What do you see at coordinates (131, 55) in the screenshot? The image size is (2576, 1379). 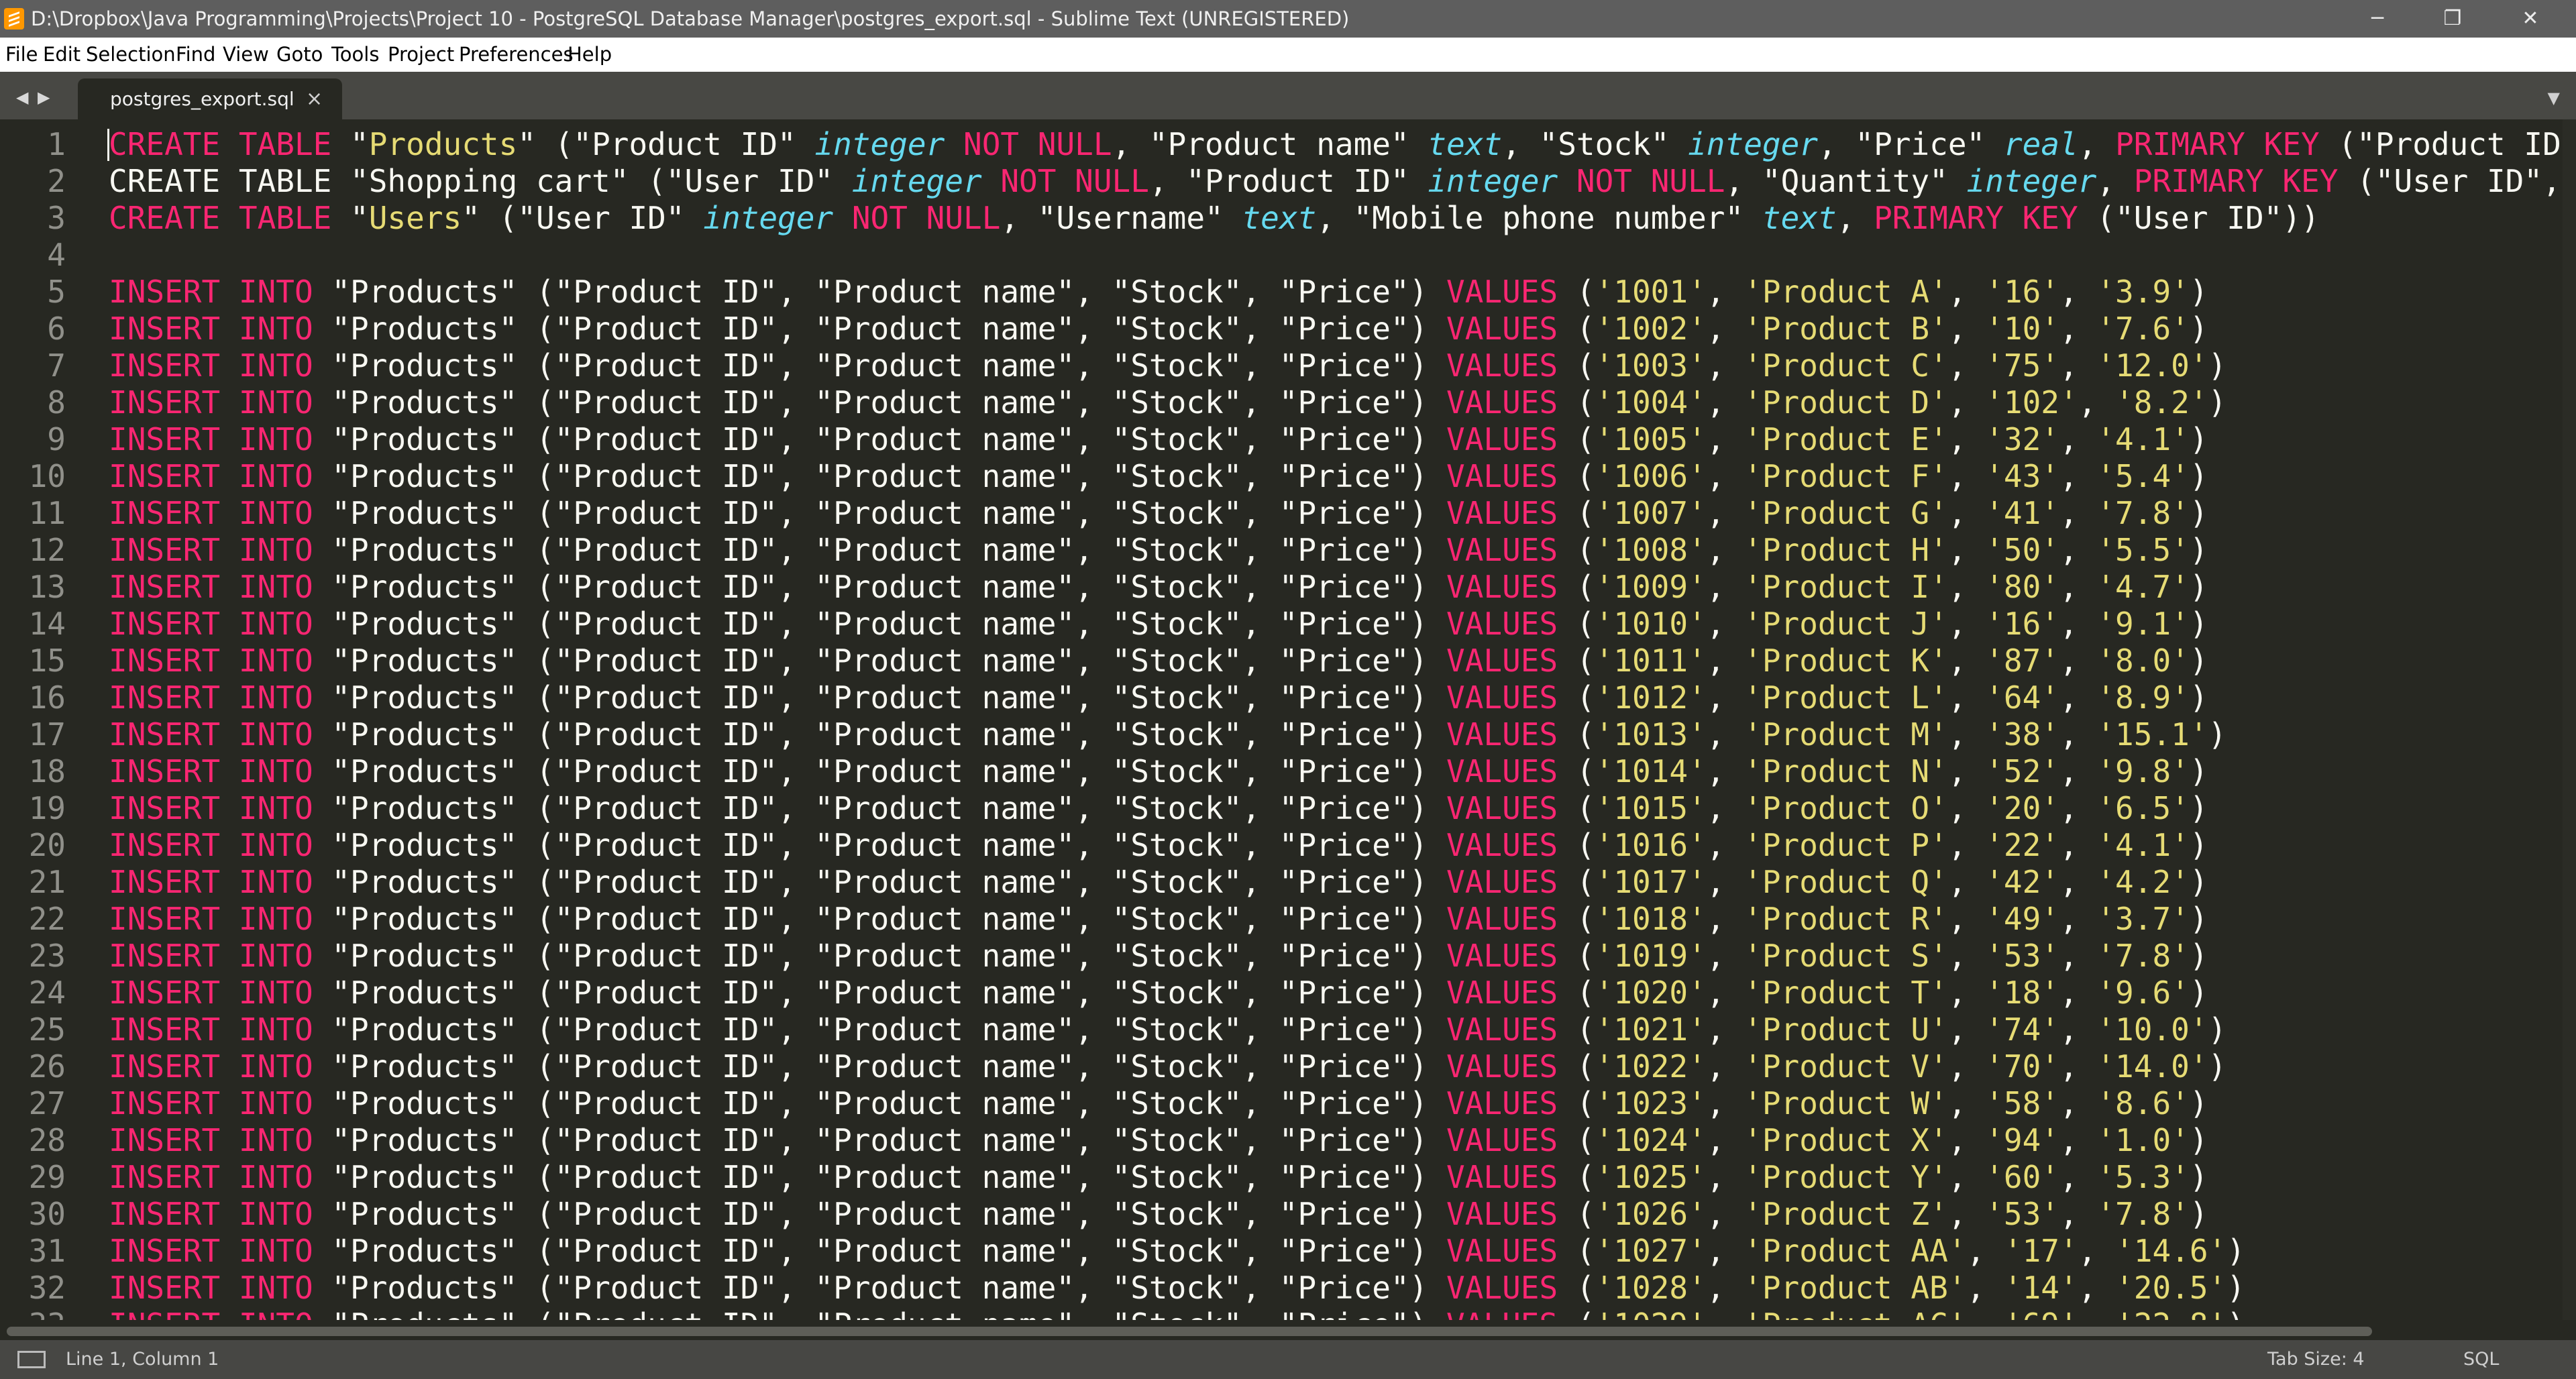 I see `menu-selection: Selection` at bounding box center [131, 55].